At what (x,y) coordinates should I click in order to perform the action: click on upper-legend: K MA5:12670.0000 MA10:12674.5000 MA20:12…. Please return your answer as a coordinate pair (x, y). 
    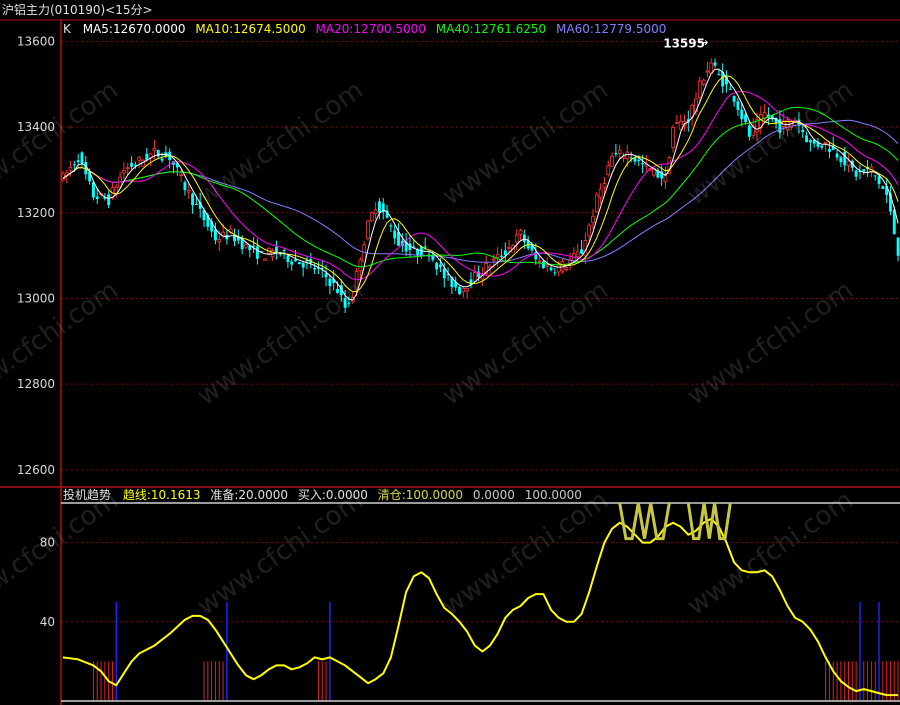
    Looking at the image, I should click on (364, 29).